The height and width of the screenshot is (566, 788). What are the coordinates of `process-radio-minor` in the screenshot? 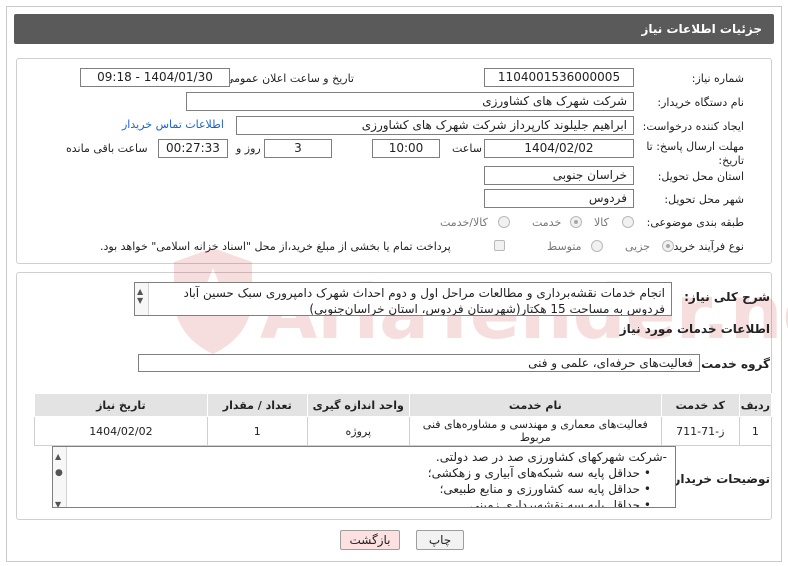 It's located at (668, 246).